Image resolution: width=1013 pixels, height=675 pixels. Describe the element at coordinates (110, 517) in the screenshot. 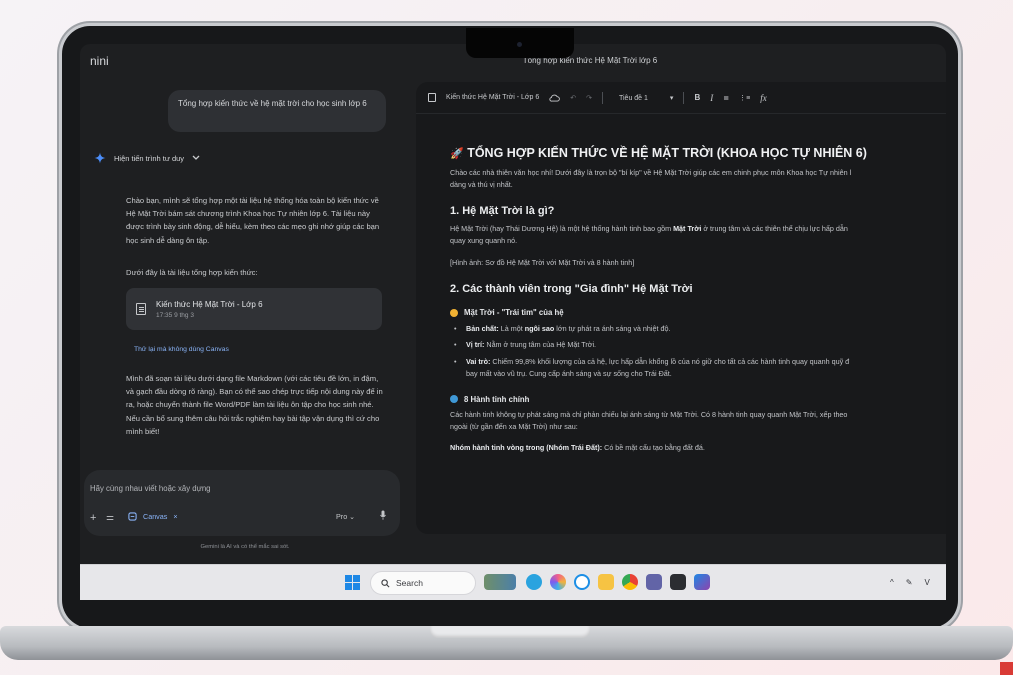

I see `tools-icon: ⚌` at that location.